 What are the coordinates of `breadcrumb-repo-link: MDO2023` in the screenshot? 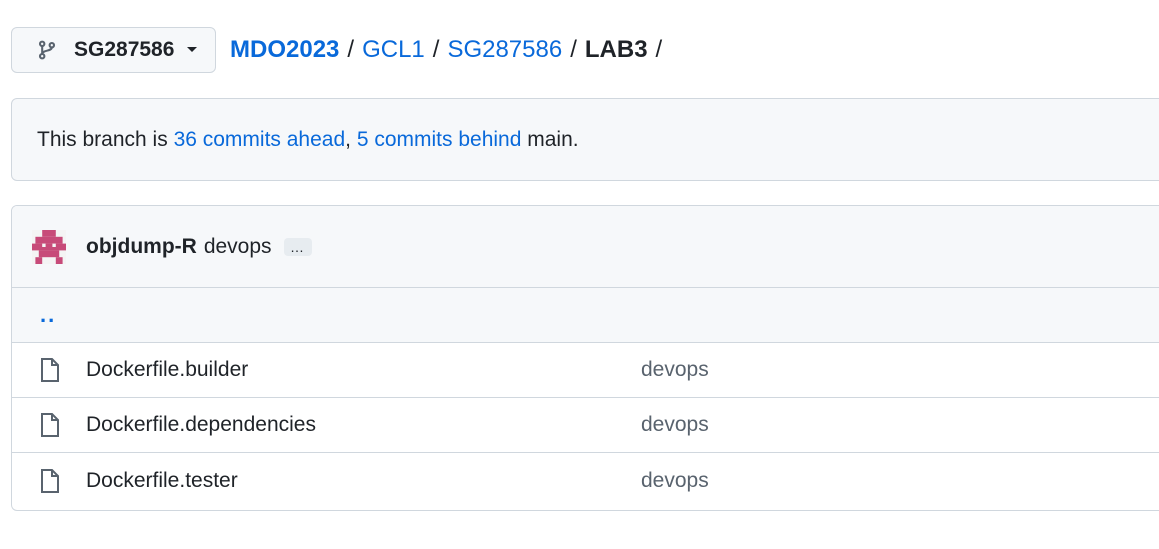 It's located at (284, 50).